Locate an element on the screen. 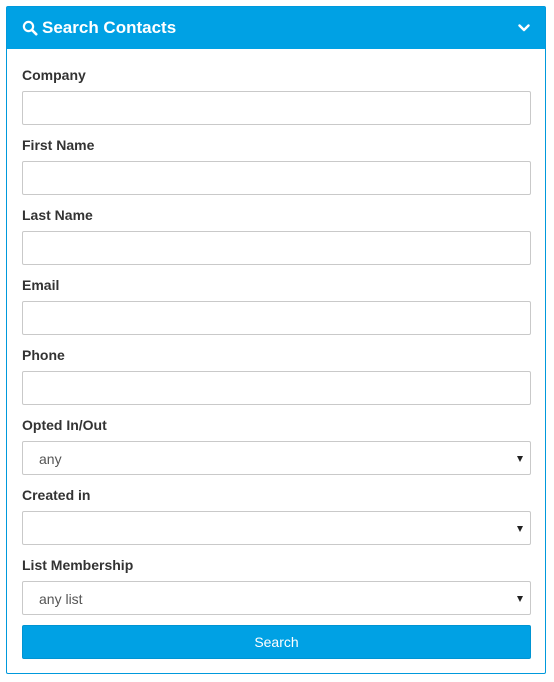 The height and width of the screenshot is (682, 554). opted-select-value: any is located at coordinates (50, 459).